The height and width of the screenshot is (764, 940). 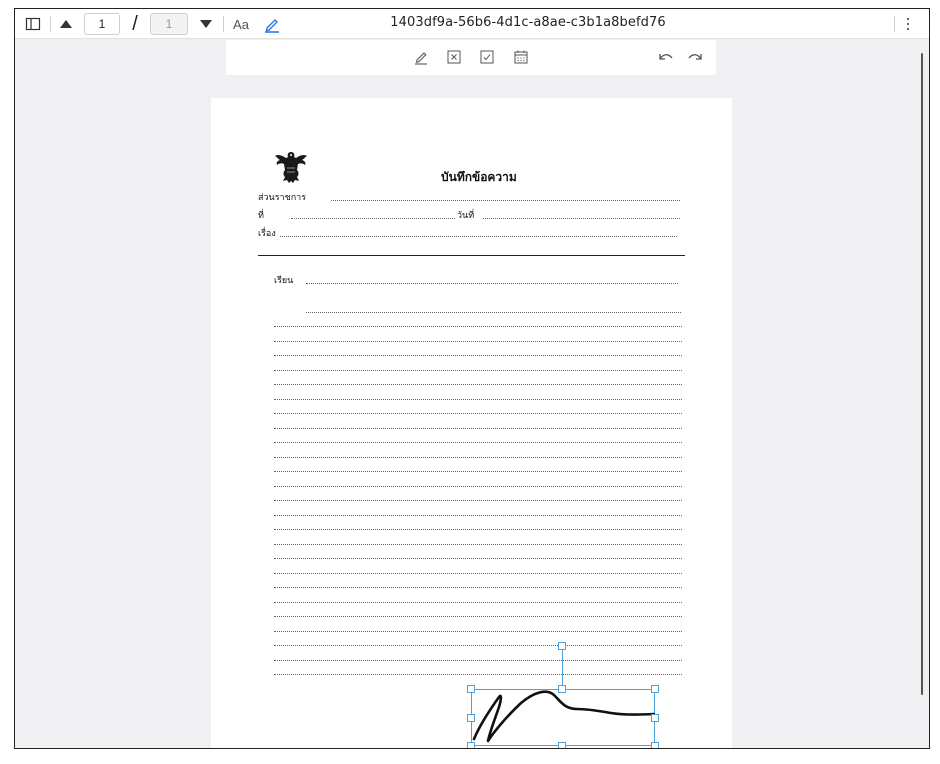 I want to click on reference-label: ที่, so click(x=261, y=216).